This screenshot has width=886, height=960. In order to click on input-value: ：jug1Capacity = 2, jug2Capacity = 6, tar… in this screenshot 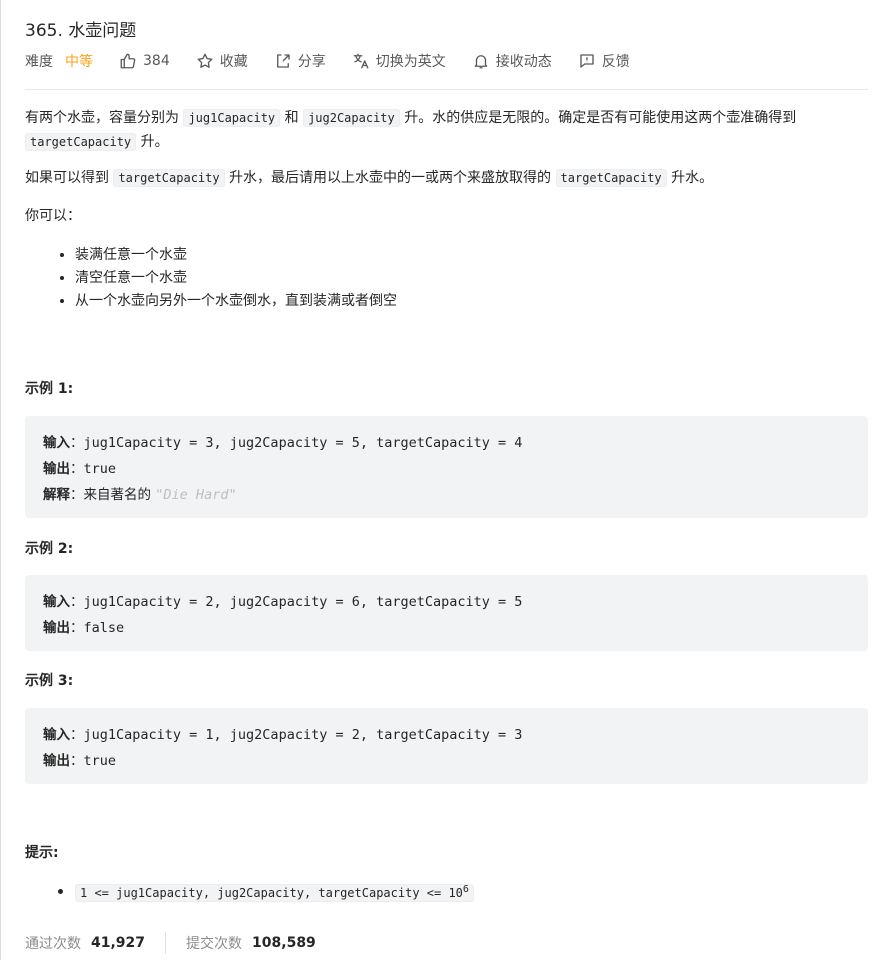, I will do `click(296, 602)`.